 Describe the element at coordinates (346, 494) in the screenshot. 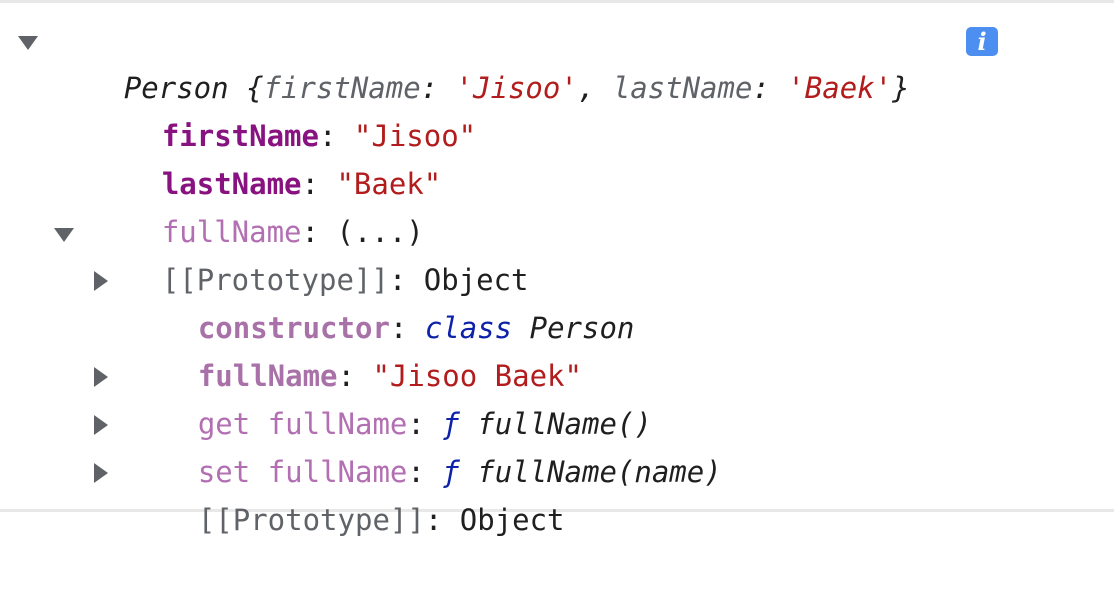

I see `inner-prototype-row: [[Prototype]]: Object` at that location.